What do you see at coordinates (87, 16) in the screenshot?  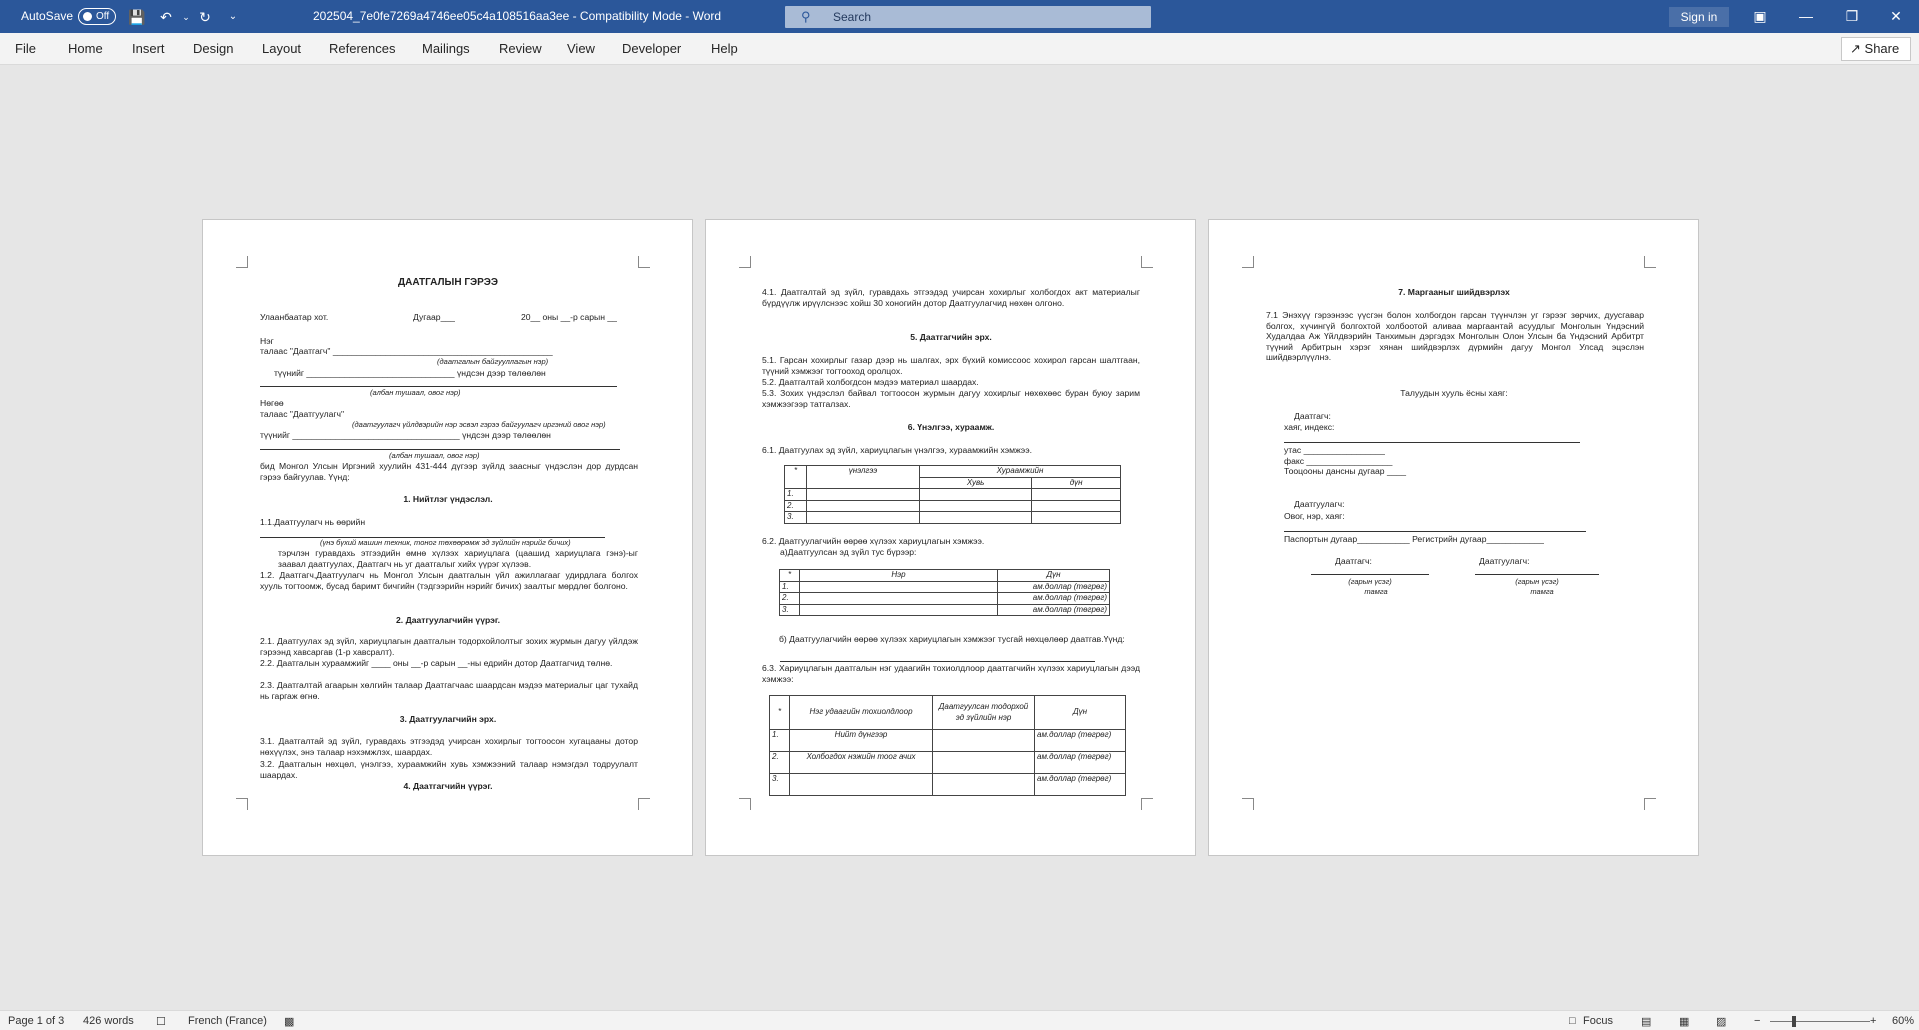 I see `toggle-knob` at bounding box center [87, 16].